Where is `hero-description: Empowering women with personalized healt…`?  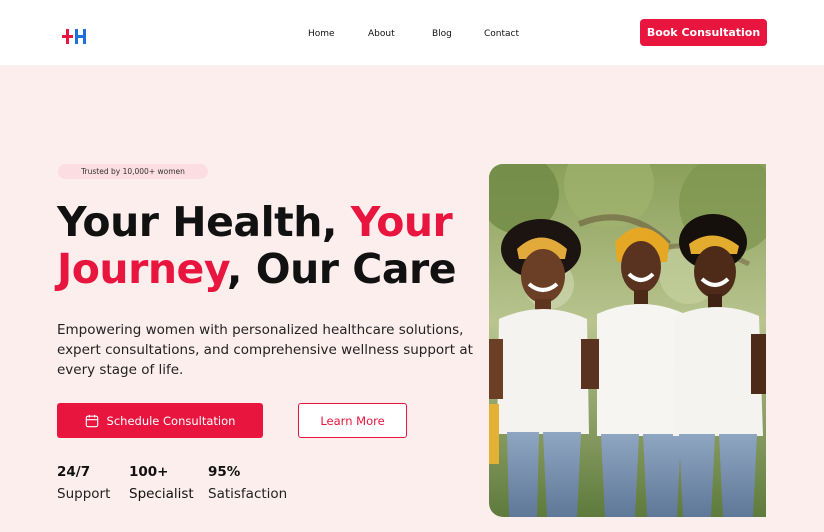 hero-description: Empowering women with personalized healt… is located at coordinates (265, 350).